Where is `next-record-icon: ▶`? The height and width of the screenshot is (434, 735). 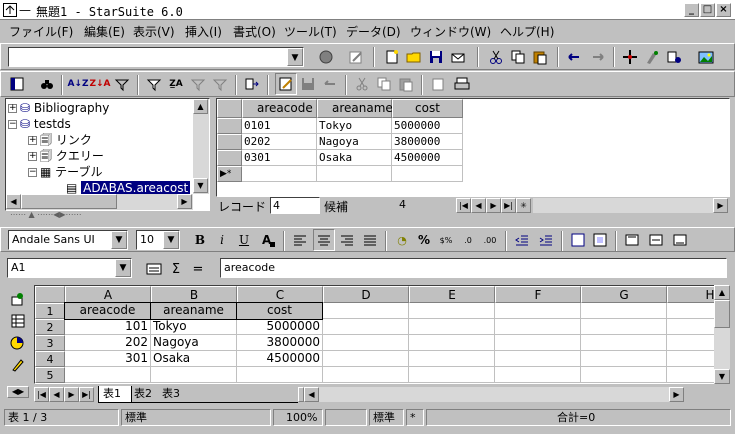 next-record-icon: ▶ is located at coordinates (493, 205).